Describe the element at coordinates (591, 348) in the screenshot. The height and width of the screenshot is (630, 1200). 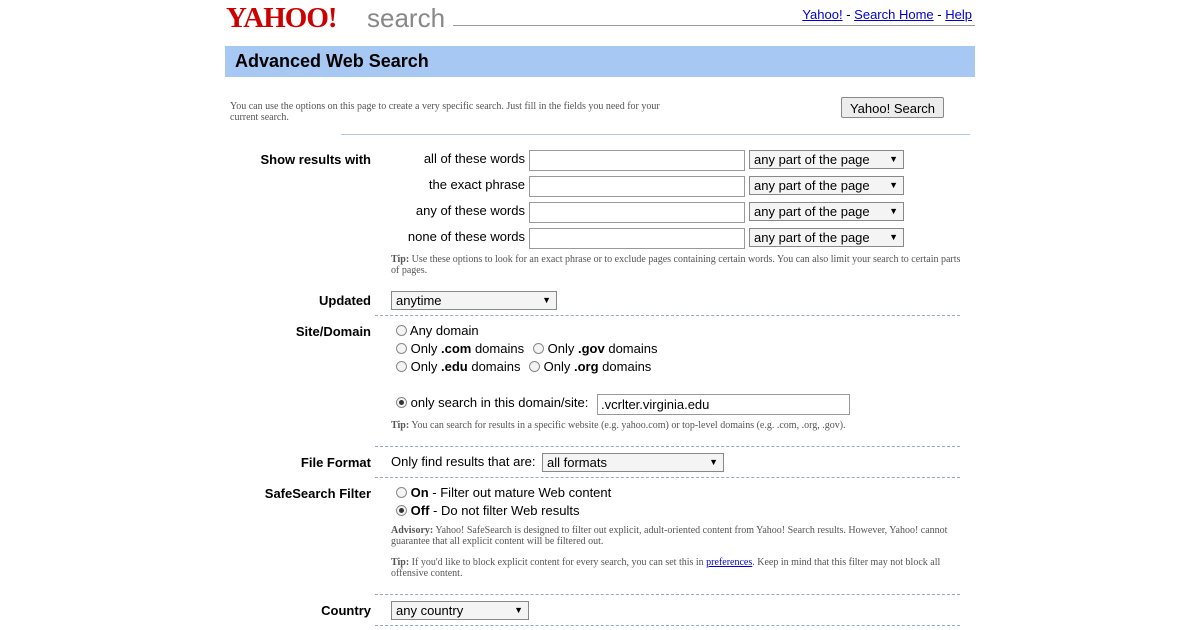
I see `gov-text: .gov` at that location.